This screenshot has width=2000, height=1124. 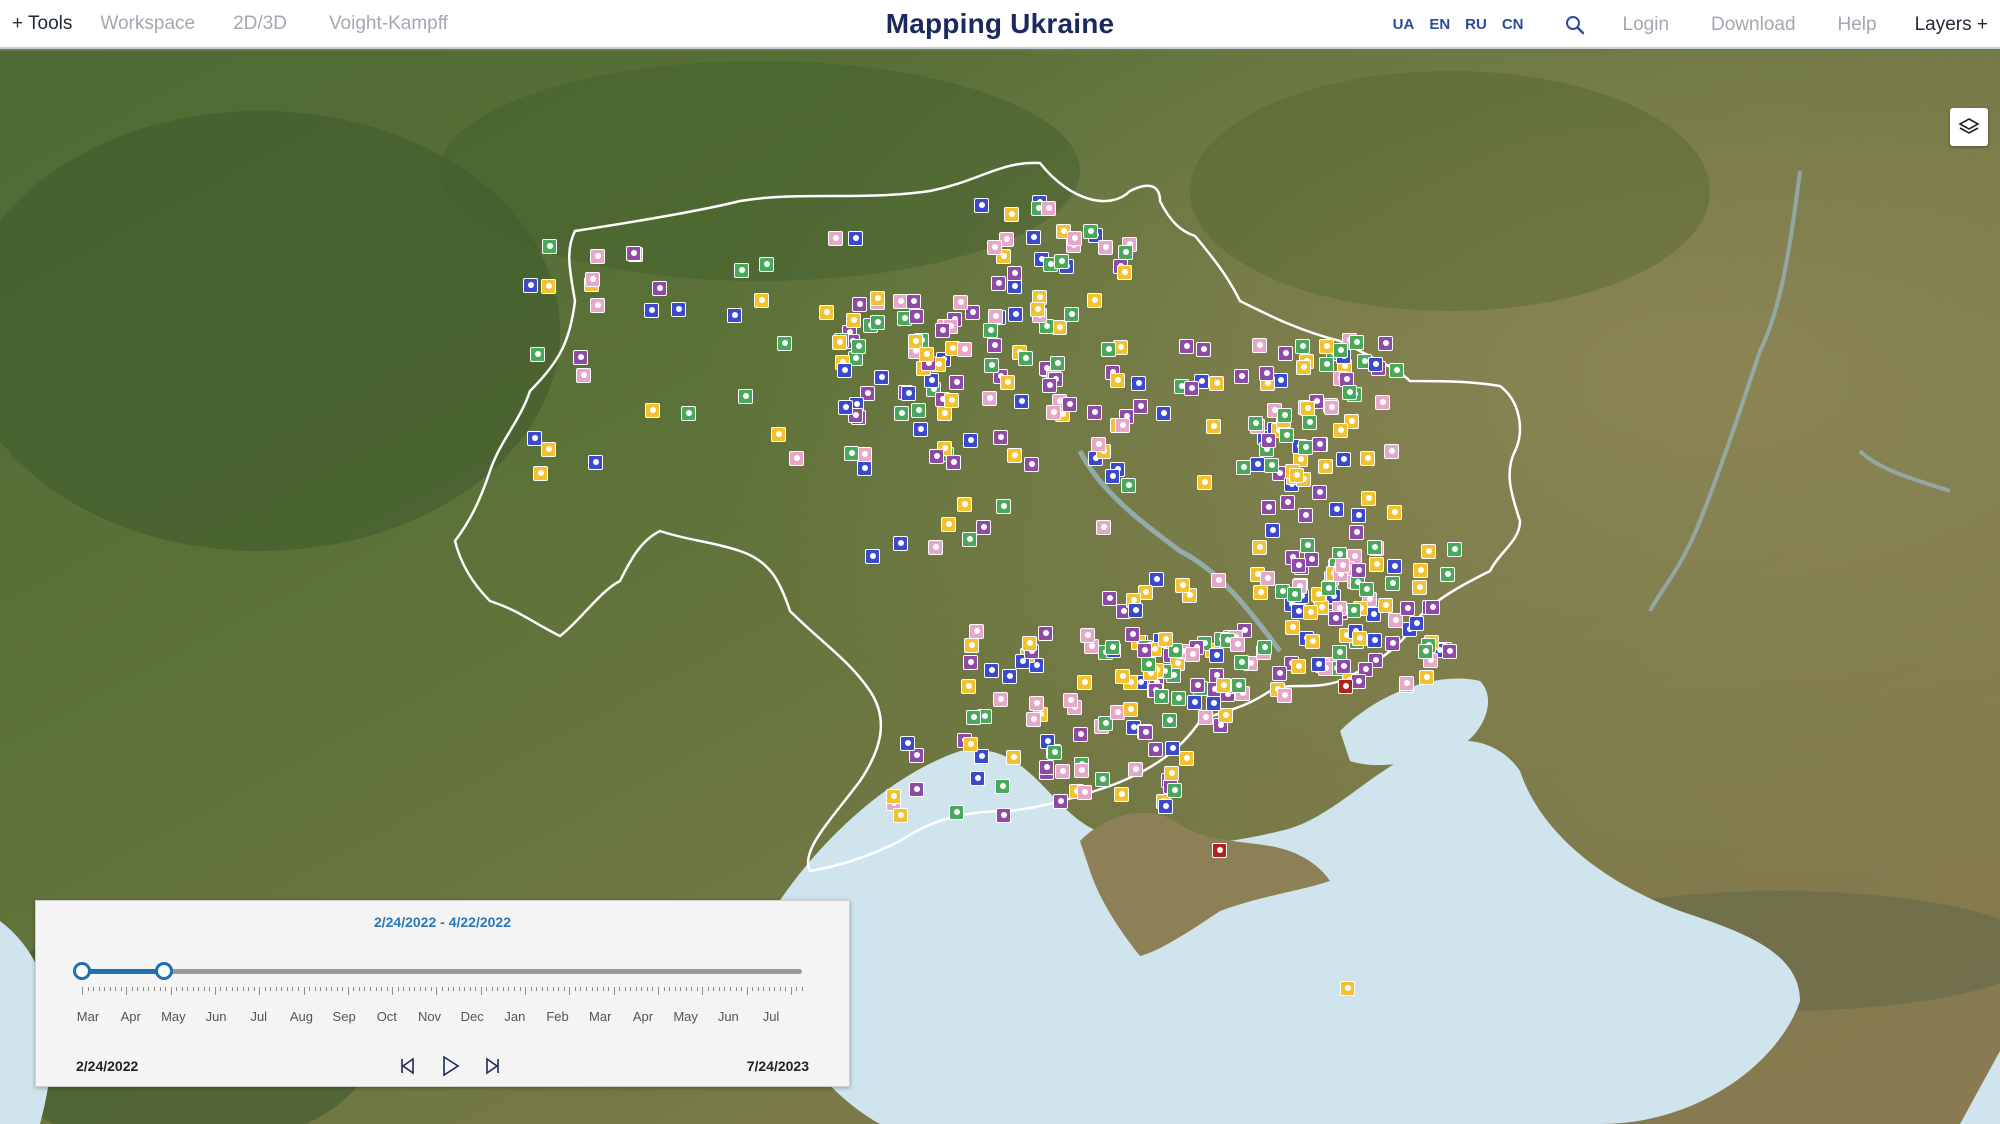 What do you see at coordinates (1575, 25) in the screenshot?
I see `search-button` at bounding box center [1575, 25].